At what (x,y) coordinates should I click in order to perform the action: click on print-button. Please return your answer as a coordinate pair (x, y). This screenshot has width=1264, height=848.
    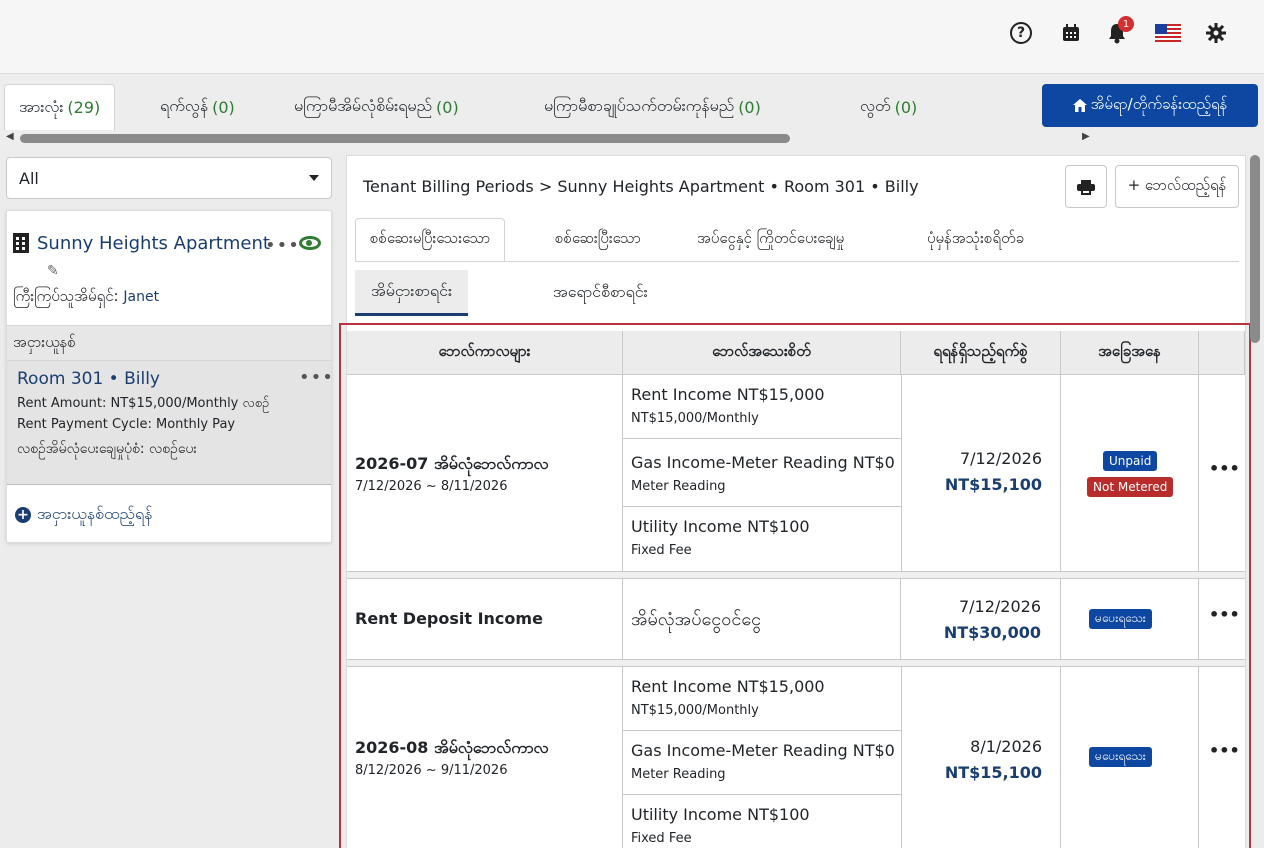
    Looking at the image, I should click on (1086, 186).